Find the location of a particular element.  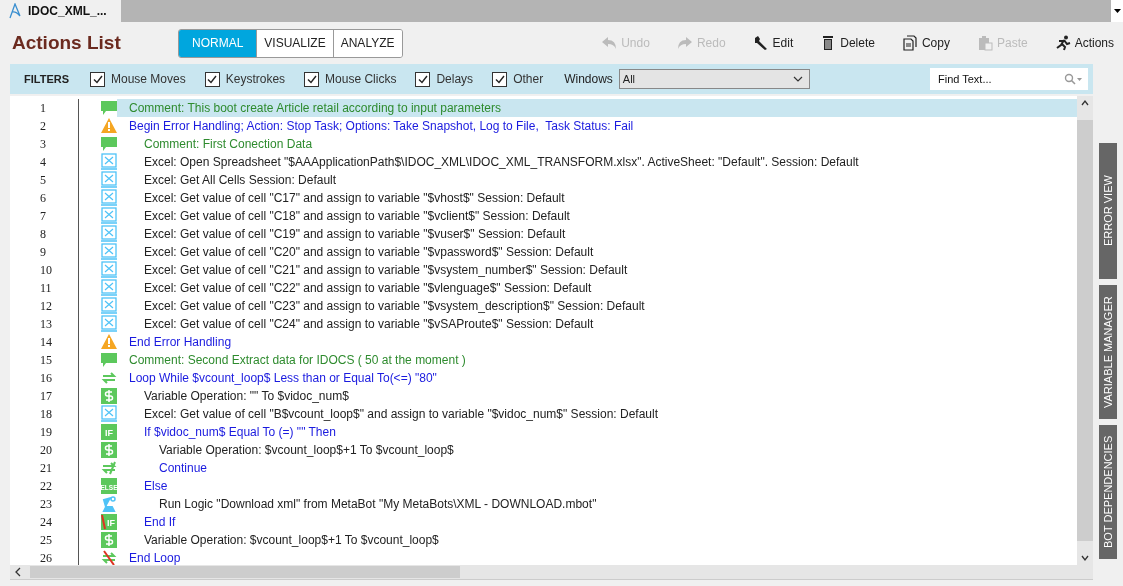

view-mode-tab: VISUALIZE is located at coordinates (294, 43).